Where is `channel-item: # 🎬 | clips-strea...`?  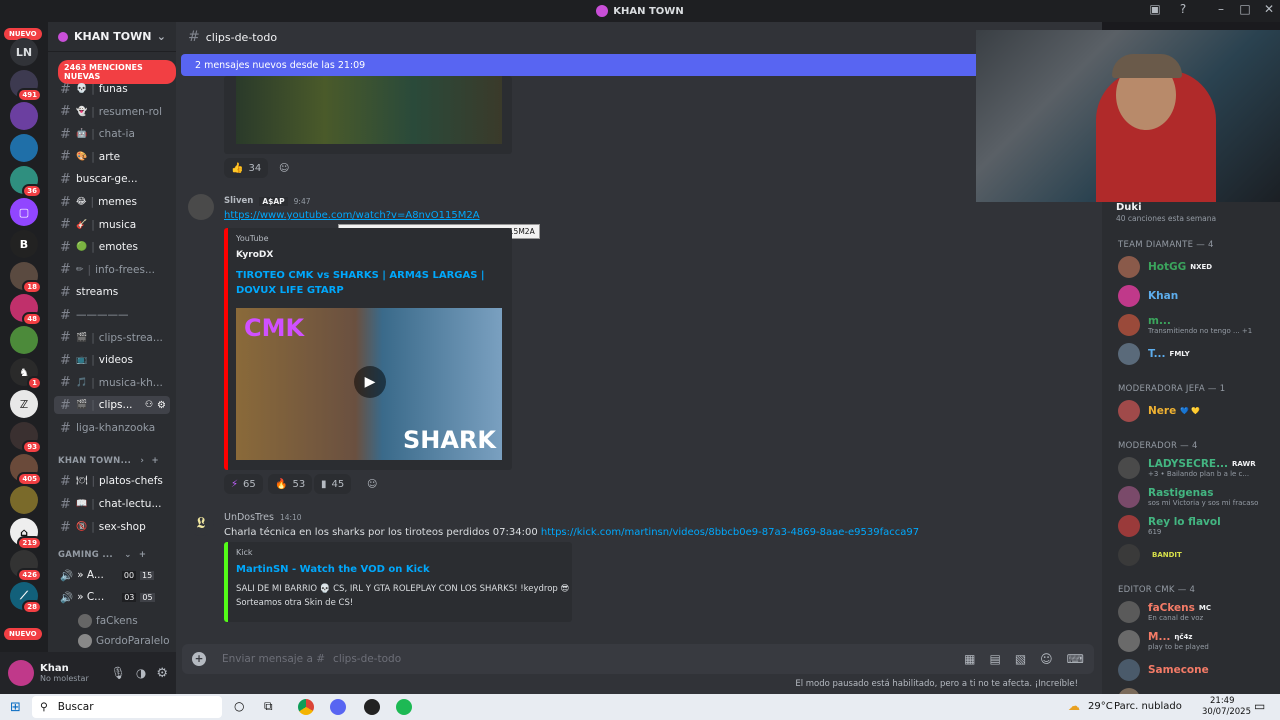
channel-item: # 🎬 | clips-strea... is located at coordinates (111, 338).